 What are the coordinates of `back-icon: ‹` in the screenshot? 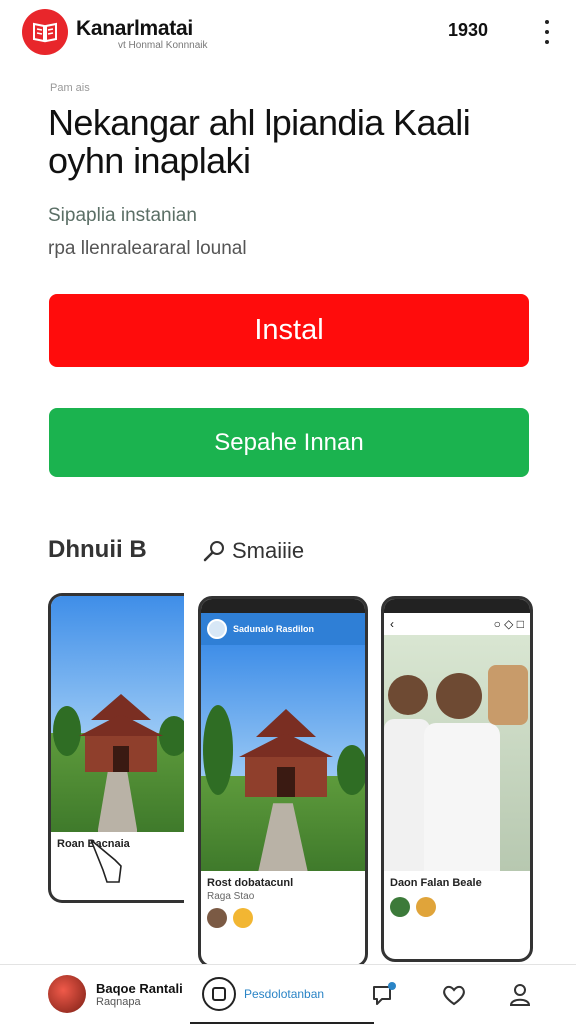 It's located at (392, 624).